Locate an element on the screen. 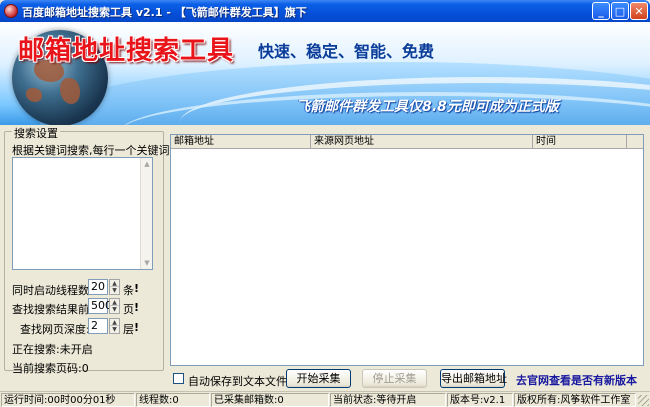 The height and width of the screenshot is (407, 650). results-table-header: 邮箱地址 来源网页地址 时间 is located at coordinates (407, 142).